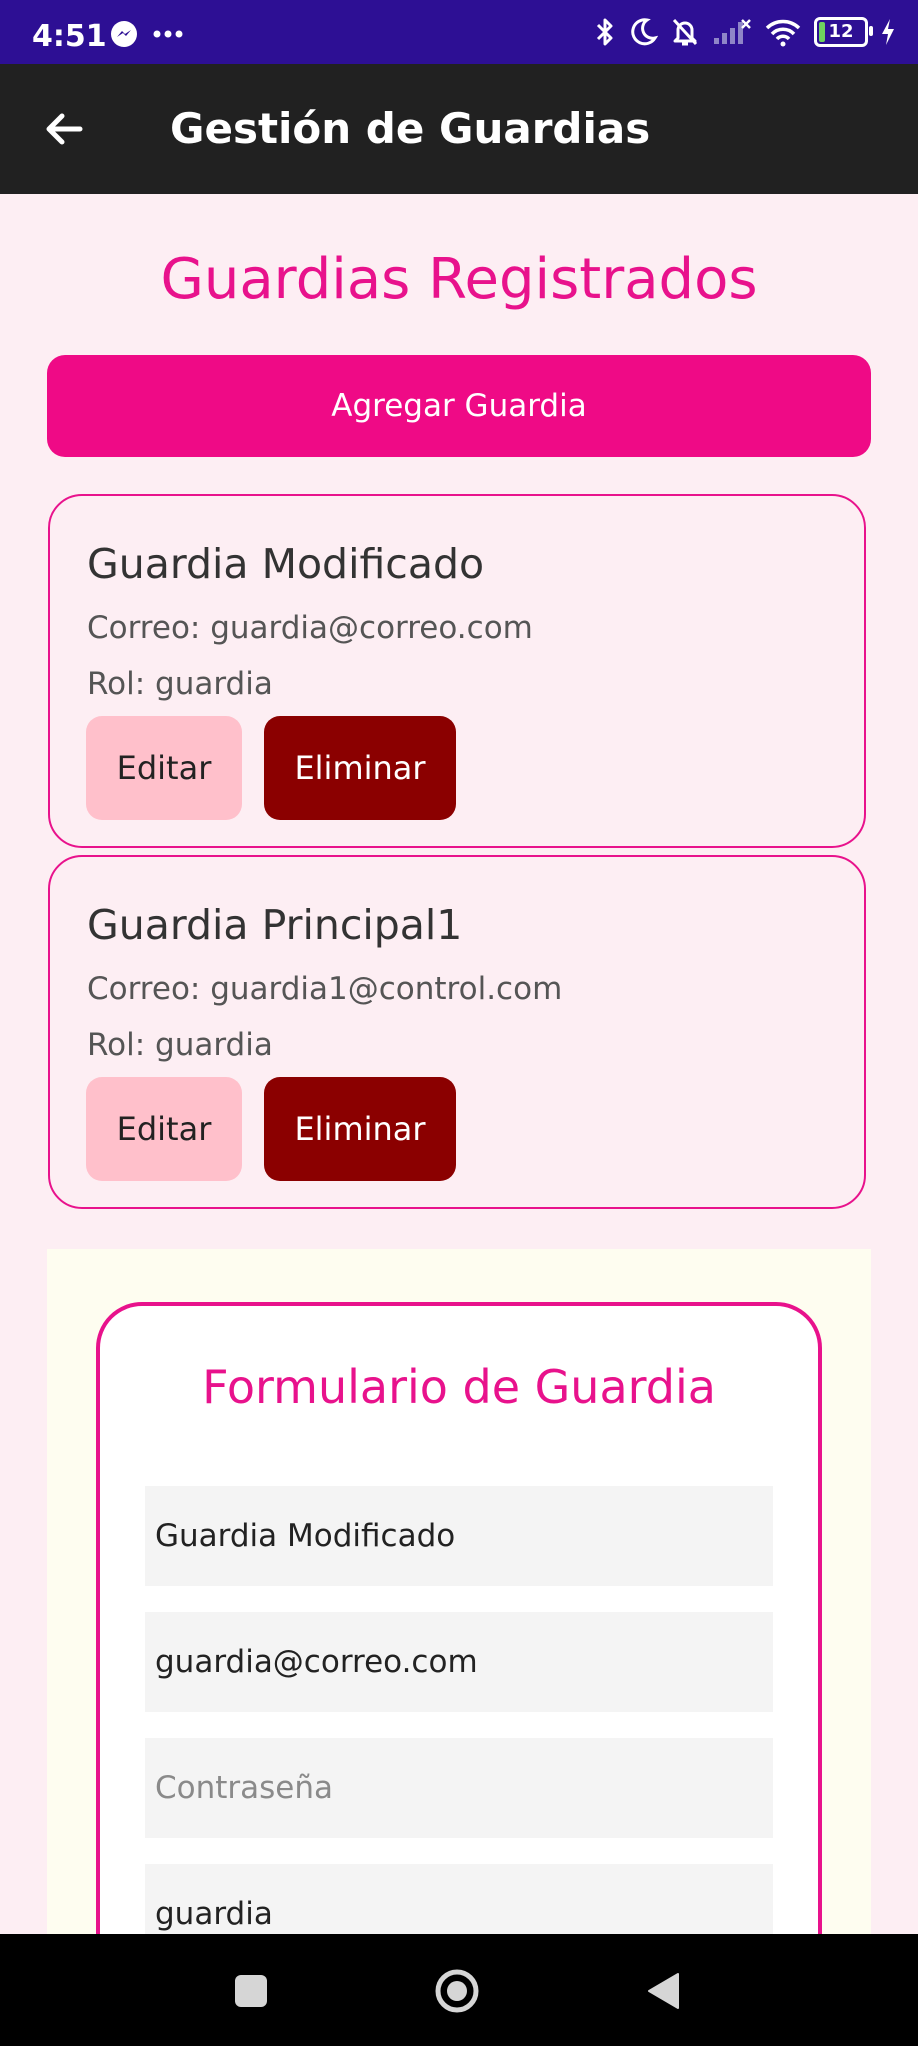 Image resolution: width=918 pixels, height=2046 pixels. What do you see at coordinates (783, 33) in the screenshot?
I see `wifi-icon` at bounding box center [783, 33].